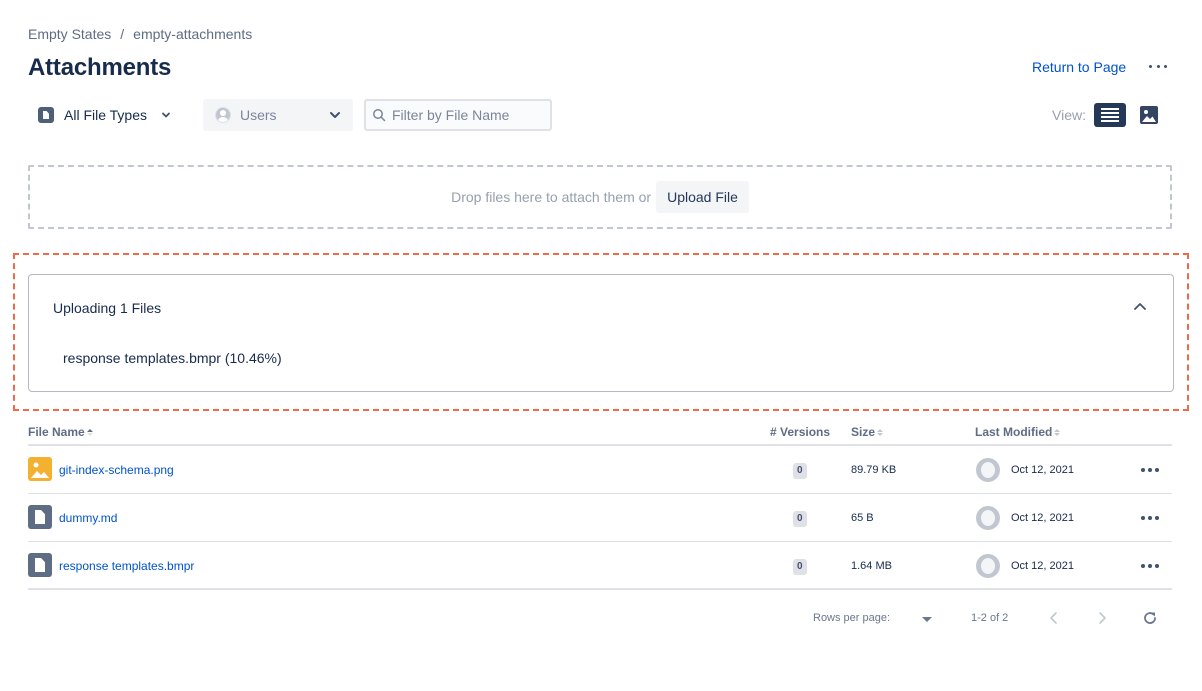 The image size is (1202, 691). Describe the element at coordinates (551, 197) in the screenshot. I see `drop-zone-text: Drop files here to attach them or` at that location.